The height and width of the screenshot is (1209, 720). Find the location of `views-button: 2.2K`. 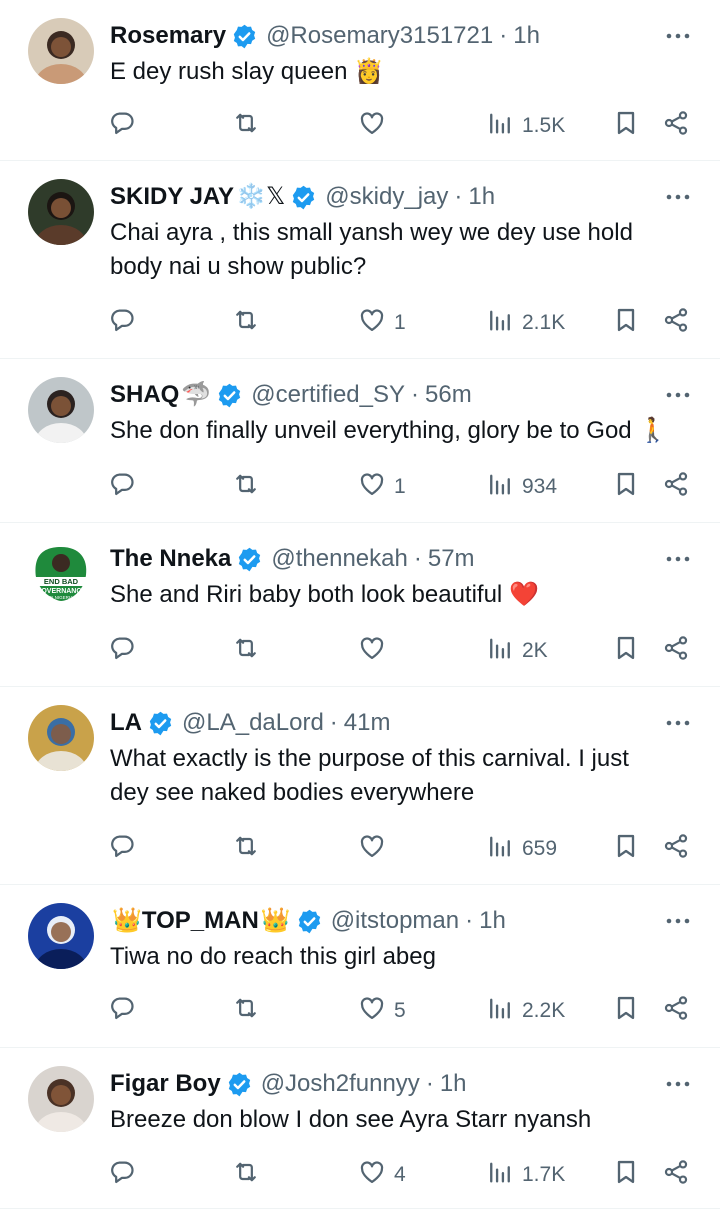

views-button: 2.2K is located at coordinates (525, 1011).